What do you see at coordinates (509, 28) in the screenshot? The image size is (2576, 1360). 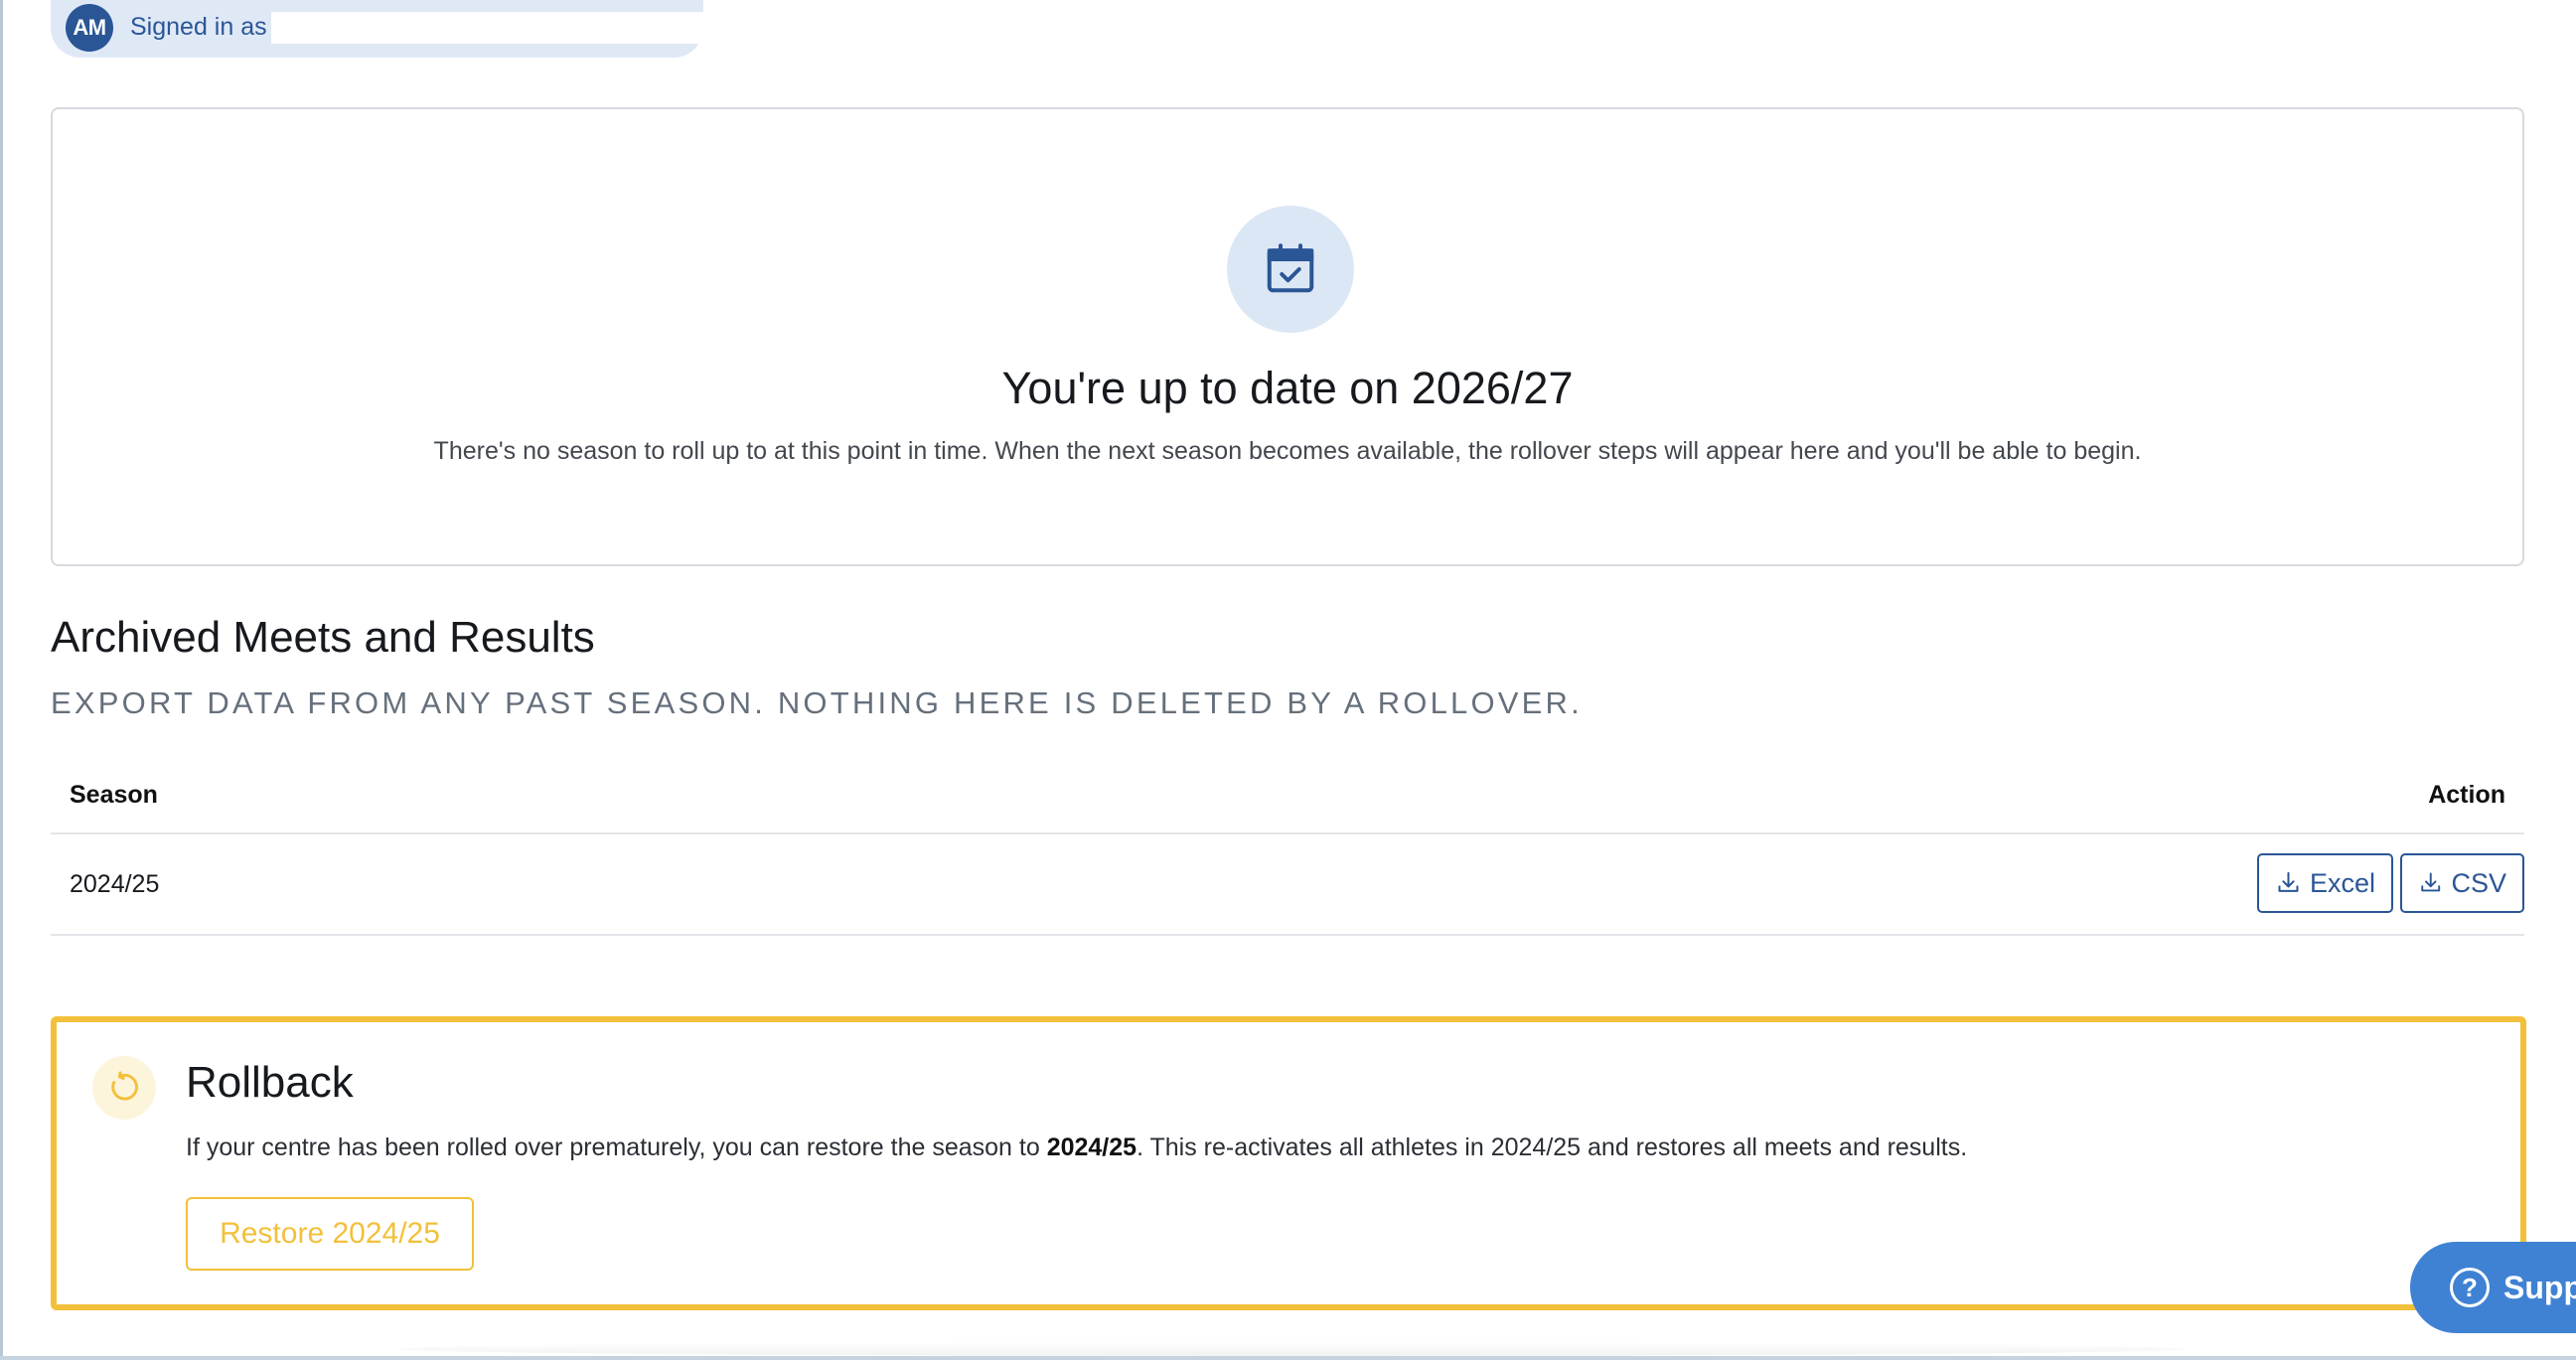 I see `user-email-redacted` at bounding box center [509, 28].